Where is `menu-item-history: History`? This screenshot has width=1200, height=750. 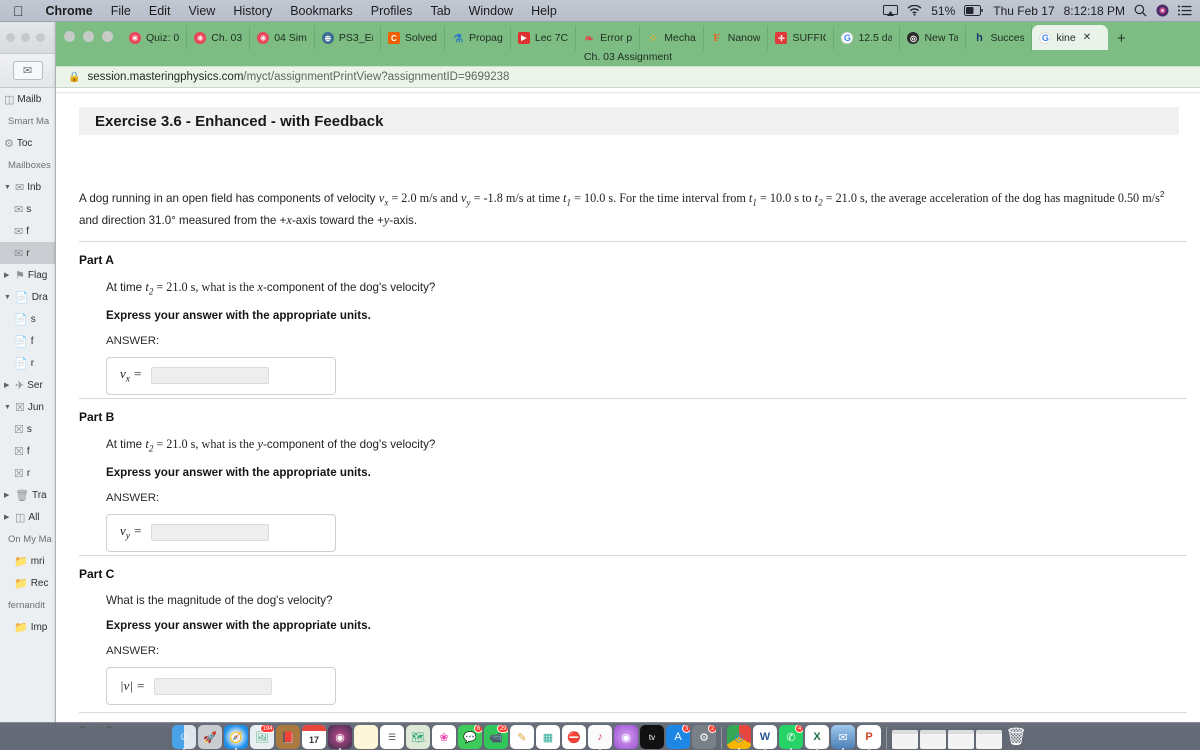 menu-item-history: History is located at coordinates (252, 11).